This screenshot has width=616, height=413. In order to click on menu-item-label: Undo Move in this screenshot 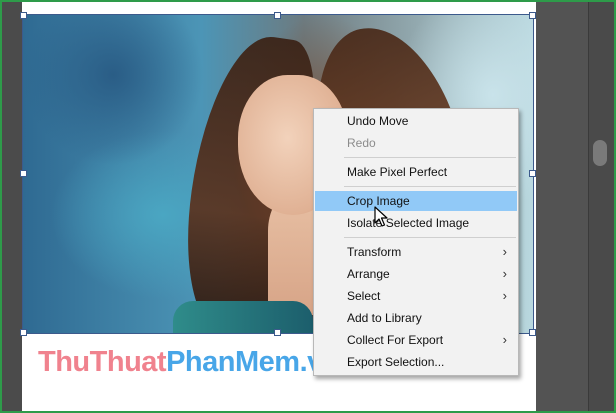, I will do `click(378, 121)`.